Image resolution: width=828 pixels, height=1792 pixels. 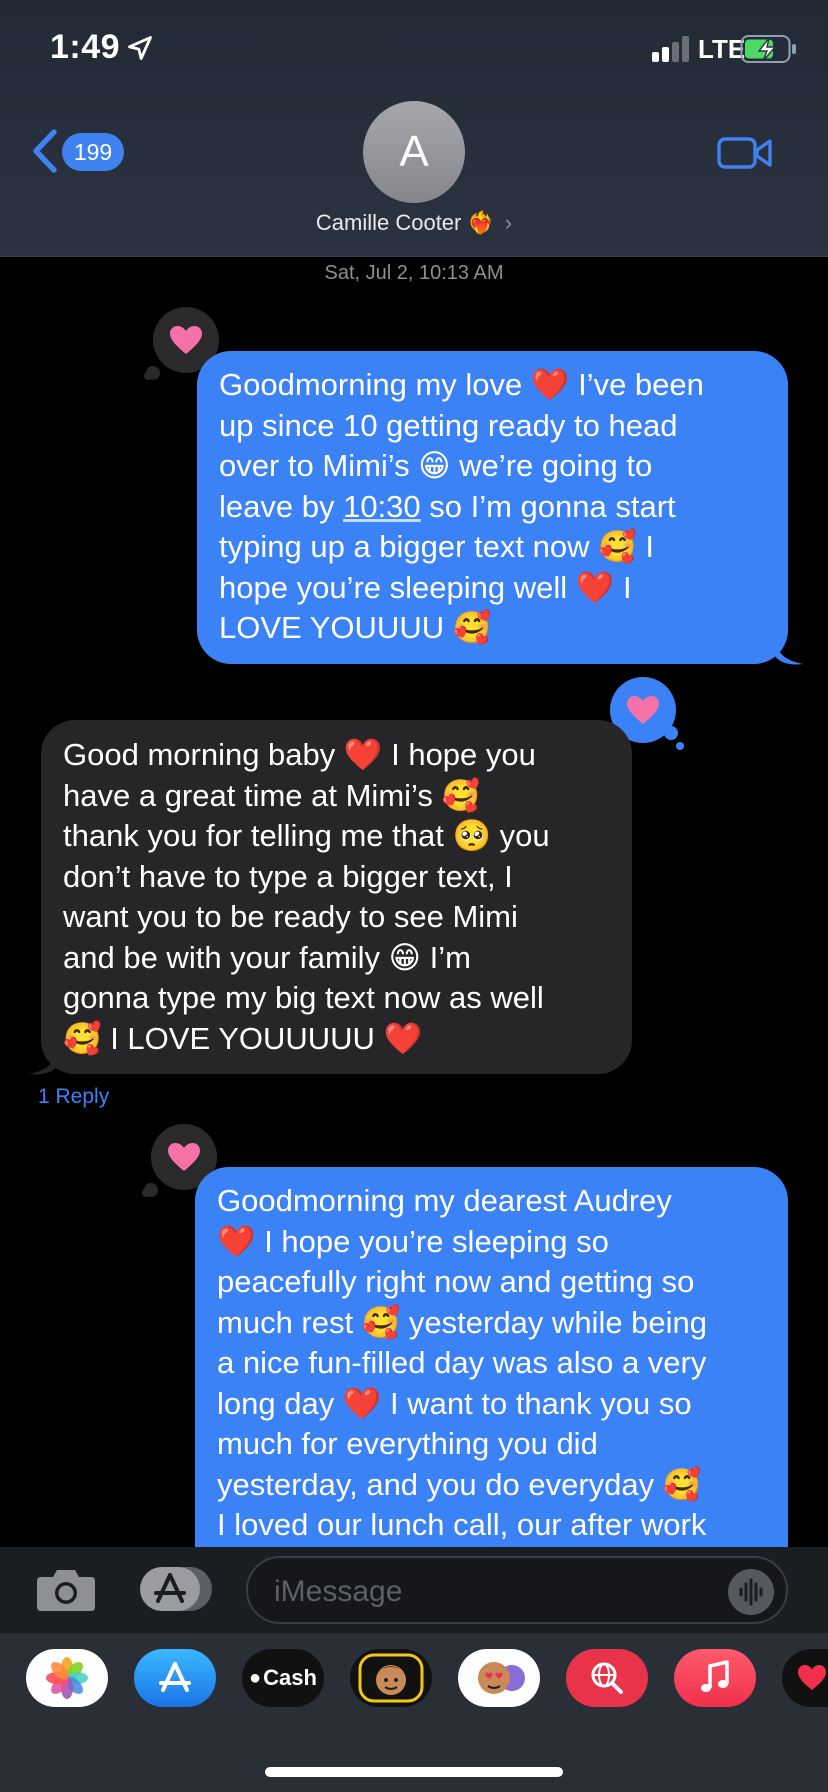 I want to click on digital-touch-app-button, so click(x=805, y=1678).